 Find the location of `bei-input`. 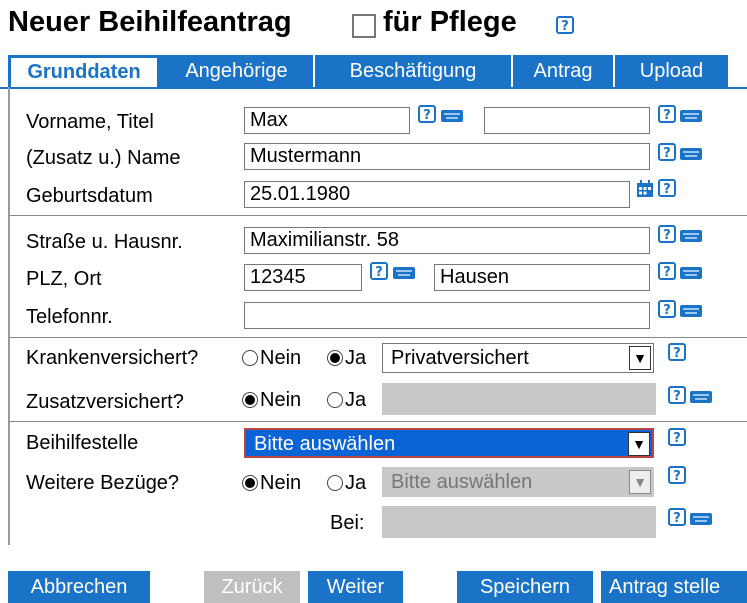

bei-input is located at coordinates (519, 522).